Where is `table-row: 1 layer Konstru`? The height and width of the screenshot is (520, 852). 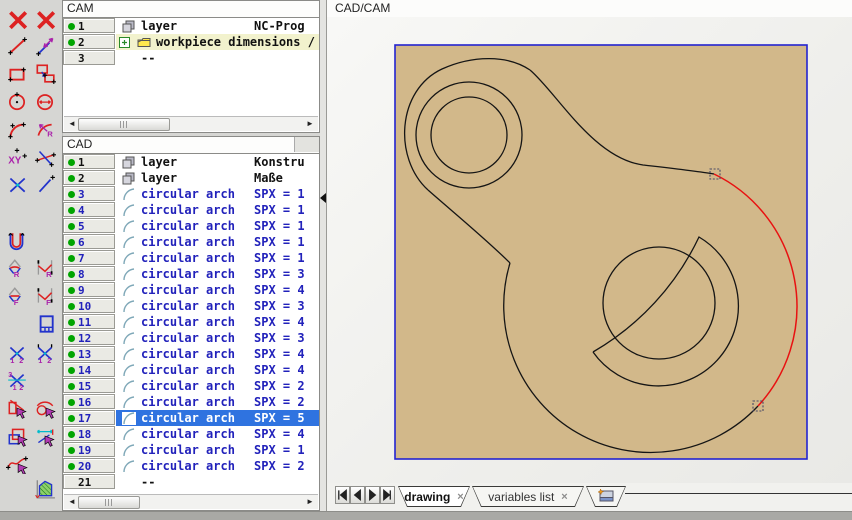 table-row: 1 layer Konstru is located at coordinates (191, 162).